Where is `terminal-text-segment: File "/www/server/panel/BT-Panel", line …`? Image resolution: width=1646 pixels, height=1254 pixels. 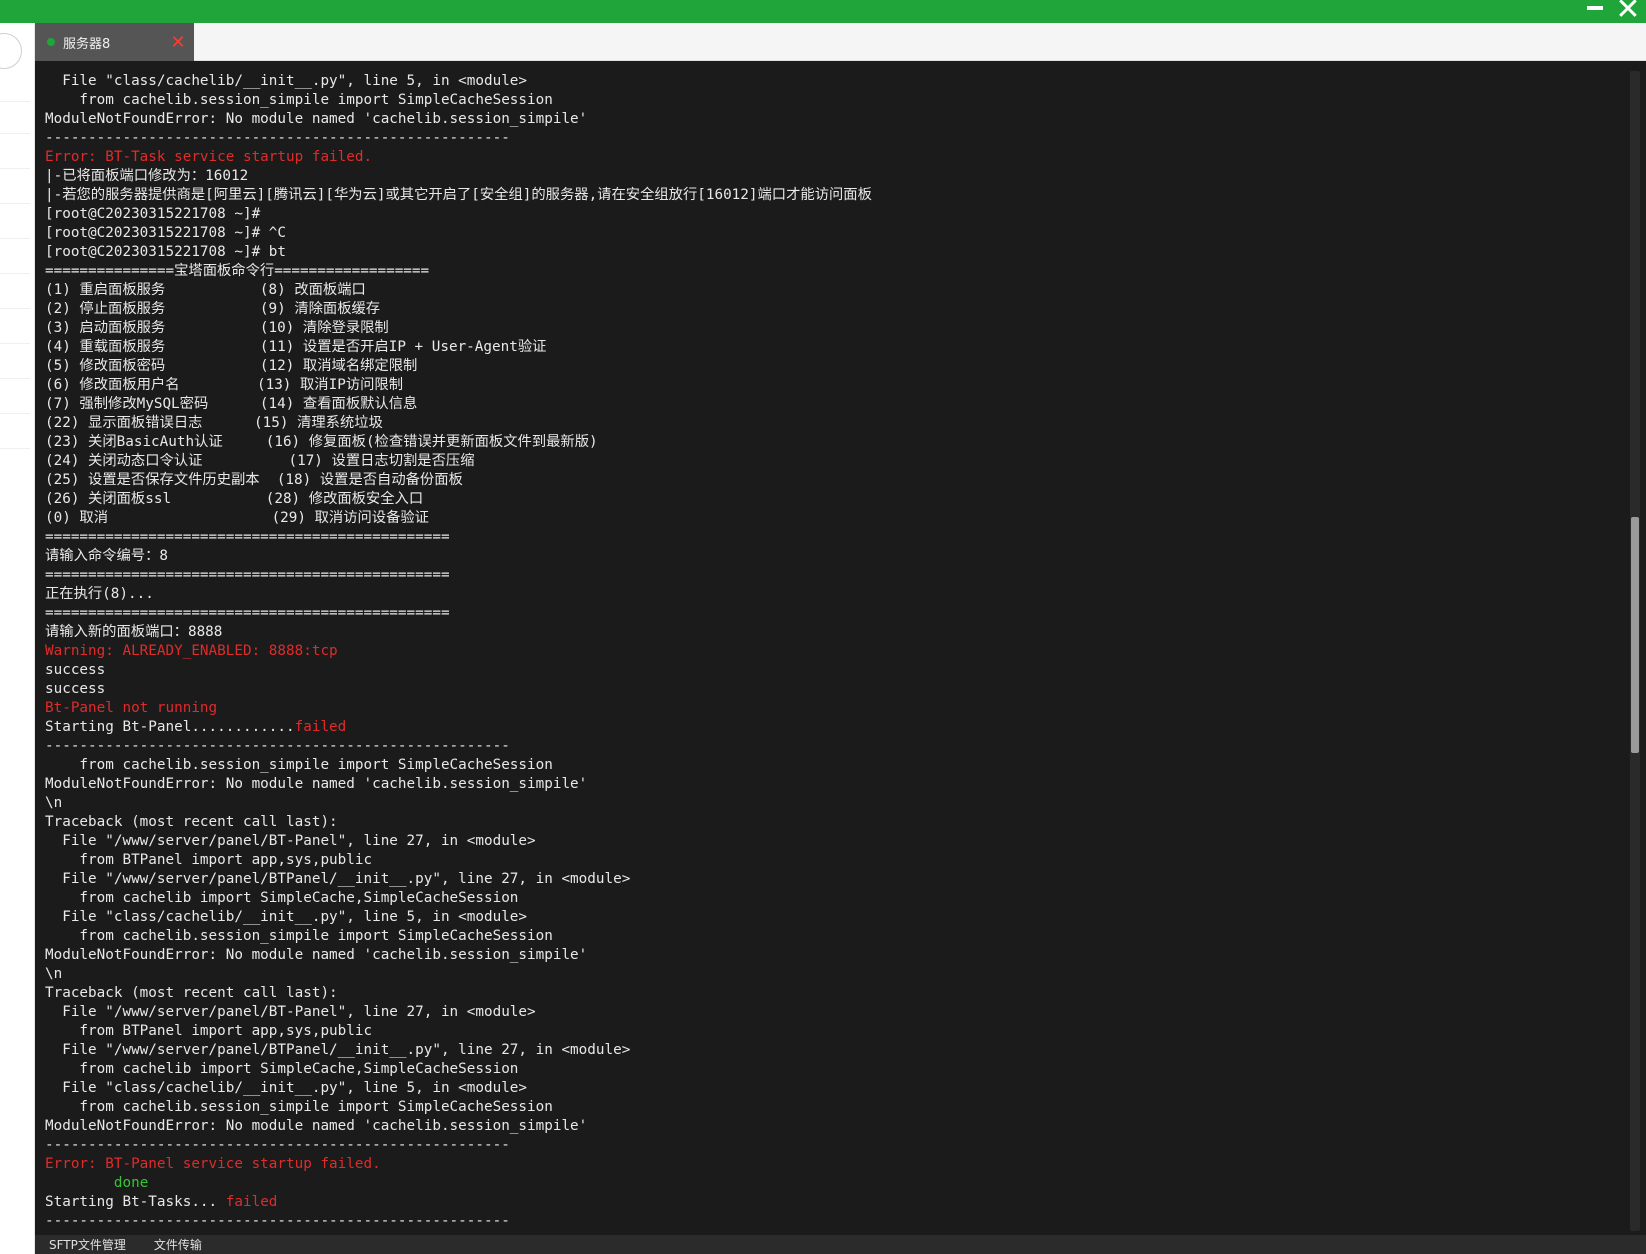
terminal-text-segment: File "/www/server/panel/BT-Panel", line … is located at coordinates (290, 841).